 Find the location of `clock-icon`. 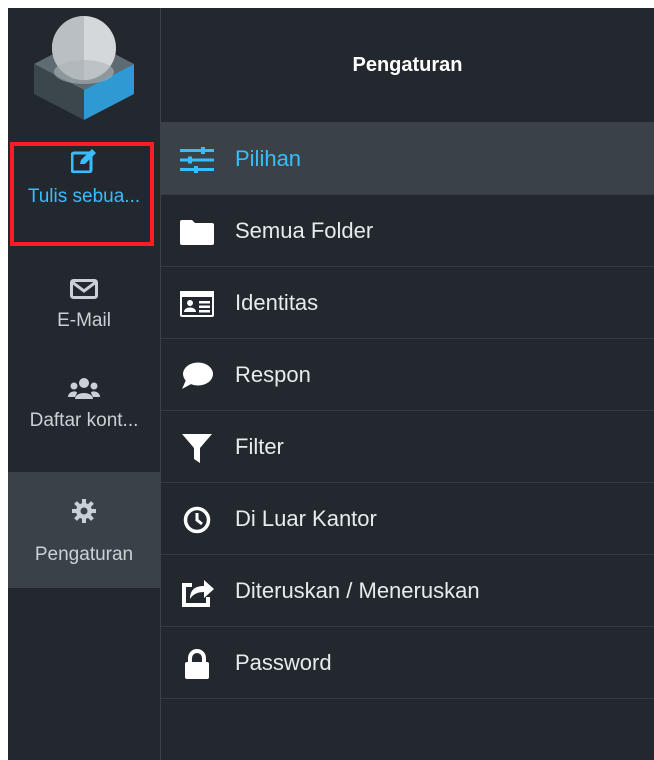

clock-icon is located at coordinates (197, 520).